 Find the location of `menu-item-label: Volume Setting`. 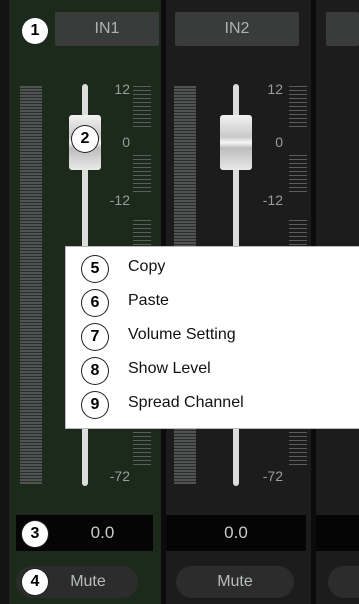

menu-item-label: Volume Setting is located at coordinates (182, 334).